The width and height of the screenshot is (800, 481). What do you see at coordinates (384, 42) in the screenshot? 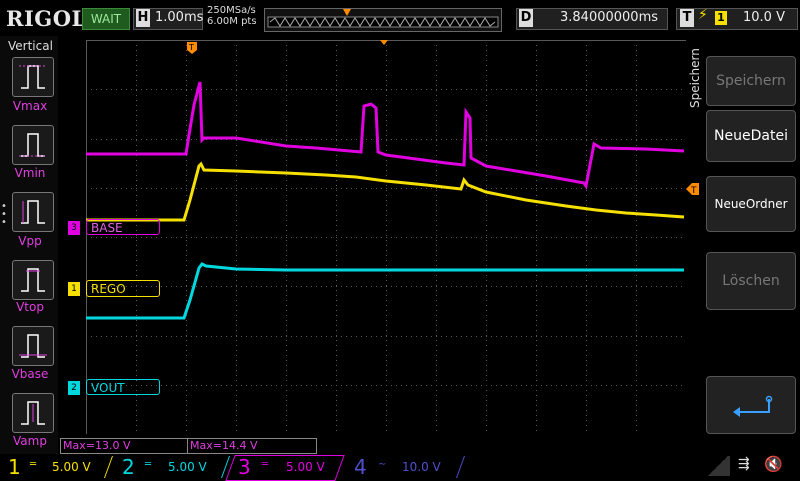
I see `center-marker` at bounding box center [384, 42].